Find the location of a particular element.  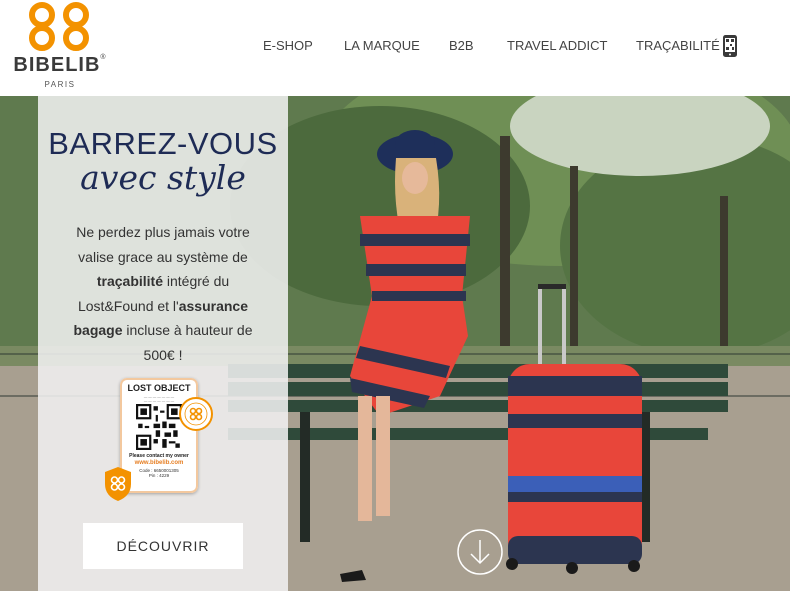

arrow-down-circle-icon is located at coordinates (480, 552).